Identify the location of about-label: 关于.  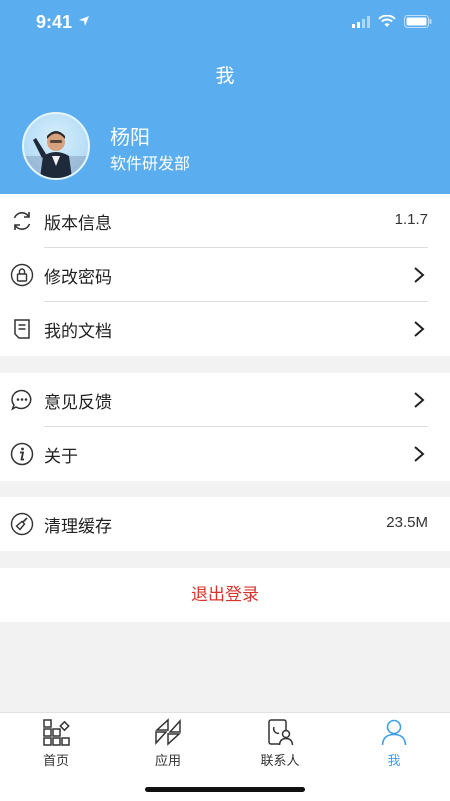
(61, 457).